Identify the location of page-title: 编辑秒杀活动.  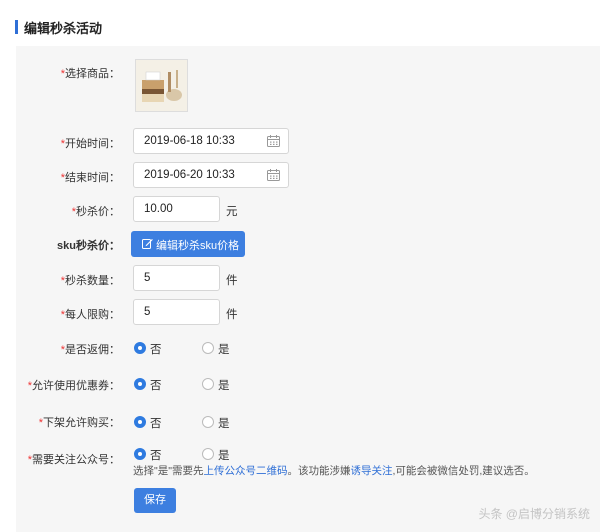
(63, 28).